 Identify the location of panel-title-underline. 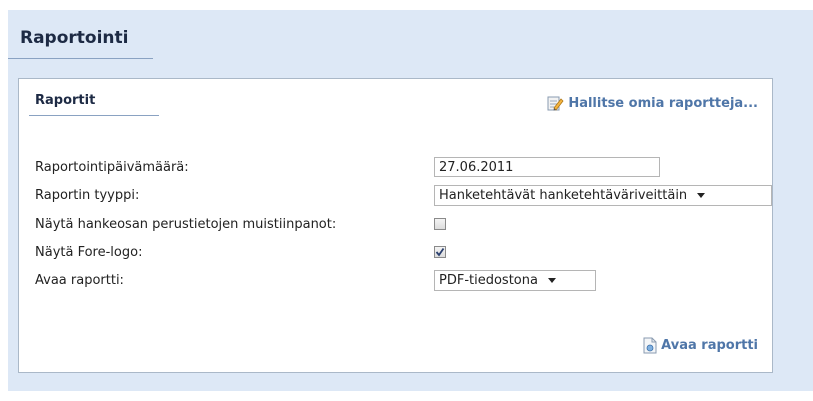
(94, 115).